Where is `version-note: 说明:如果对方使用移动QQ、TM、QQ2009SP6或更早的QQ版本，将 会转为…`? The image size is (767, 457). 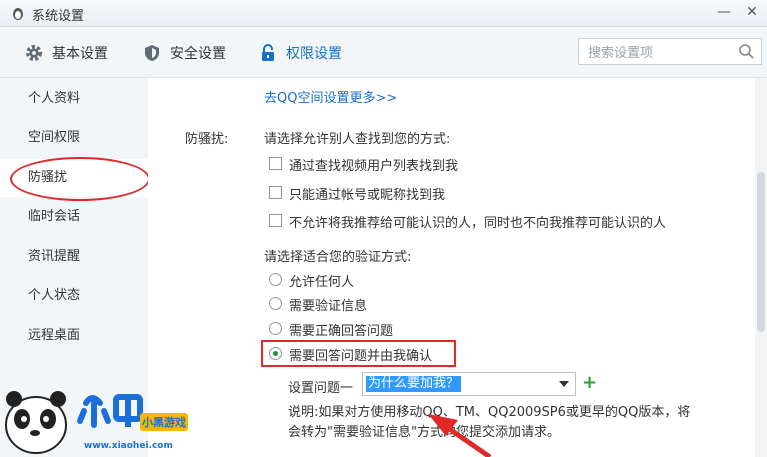 version-note: 说明:如果对方使用移动QQ、TM、QQ2009SP6或更早的QQ版本，将 会转为… is located at coordinates (498, 423).